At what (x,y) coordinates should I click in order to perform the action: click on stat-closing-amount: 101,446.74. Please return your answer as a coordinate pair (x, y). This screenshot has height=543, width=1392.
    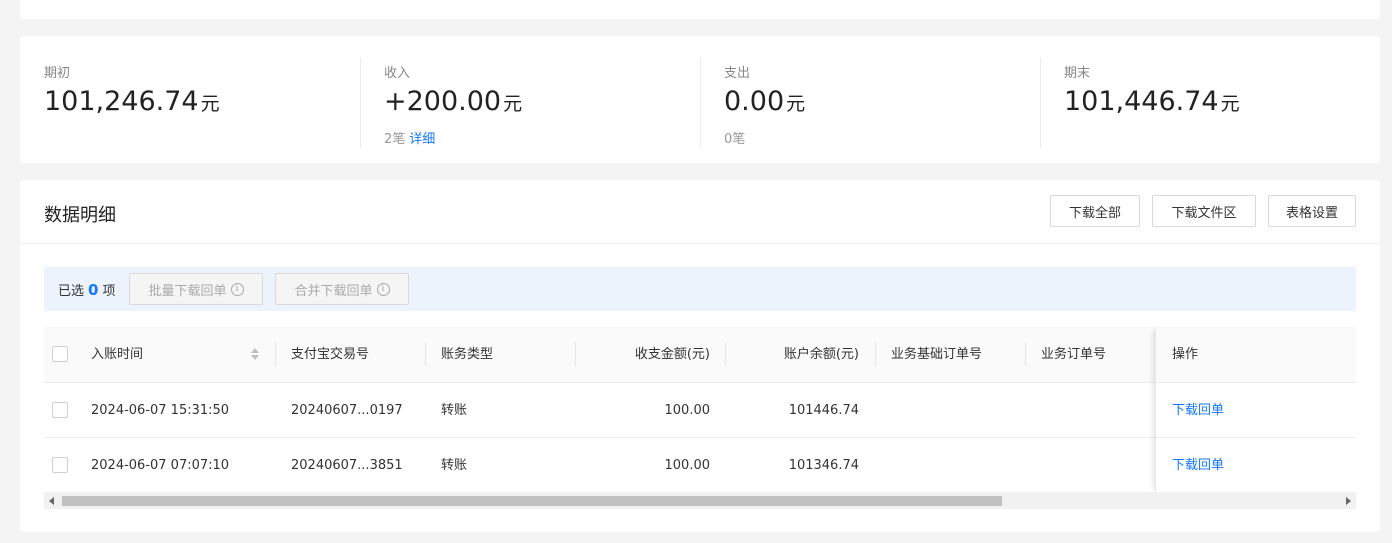
    Looking at the image, I should click on (1141, 101).